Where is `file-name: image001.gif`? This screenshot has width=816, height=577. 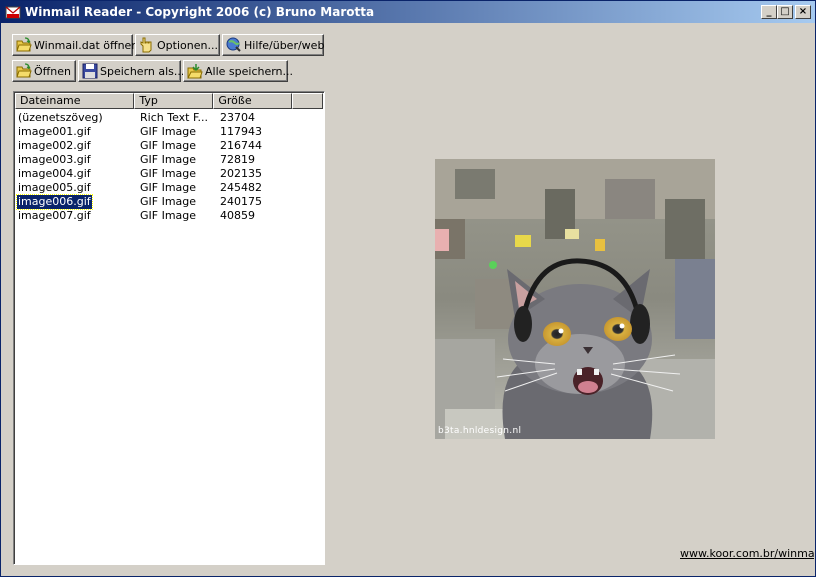 file-name: image001.gif is located at coordinates (54, 131).